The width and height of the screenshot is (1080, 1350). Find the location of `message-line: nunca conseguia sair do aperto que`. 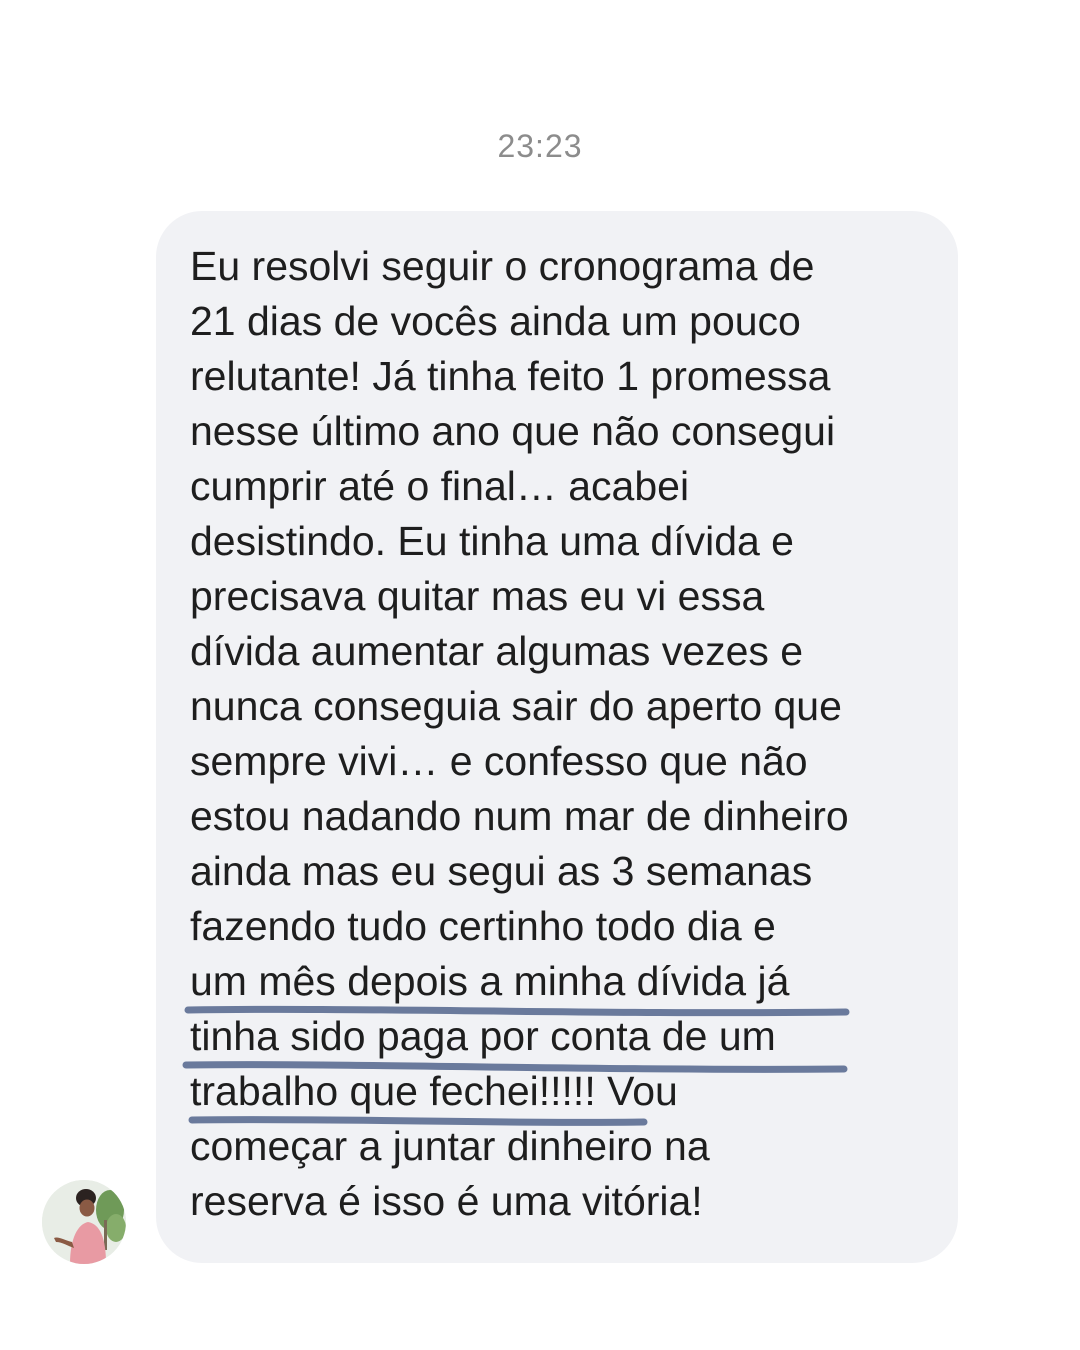

message-line: nunca conseguia sair do aperto que is located at coordinates (516, 706).